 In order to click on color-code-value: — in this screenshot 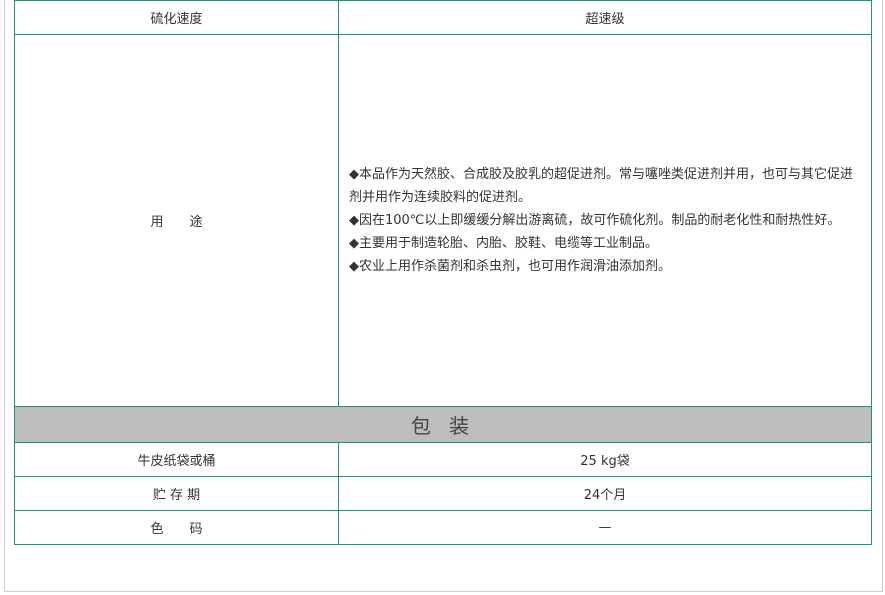, I will do `click(605, 527)`.